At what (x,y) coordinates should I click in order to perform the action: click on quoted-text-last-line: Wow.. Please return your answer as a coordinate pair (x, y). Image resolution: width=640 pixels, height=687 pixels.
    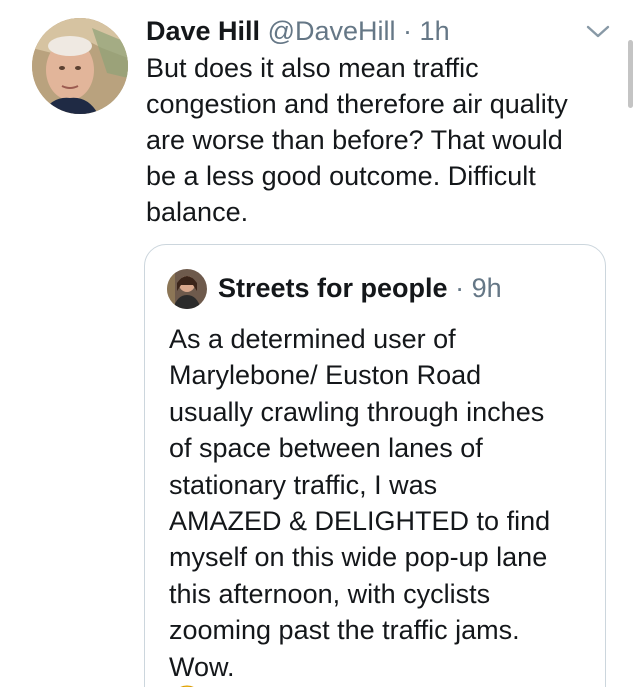
    Looking at the image, I should click on (384, 668).